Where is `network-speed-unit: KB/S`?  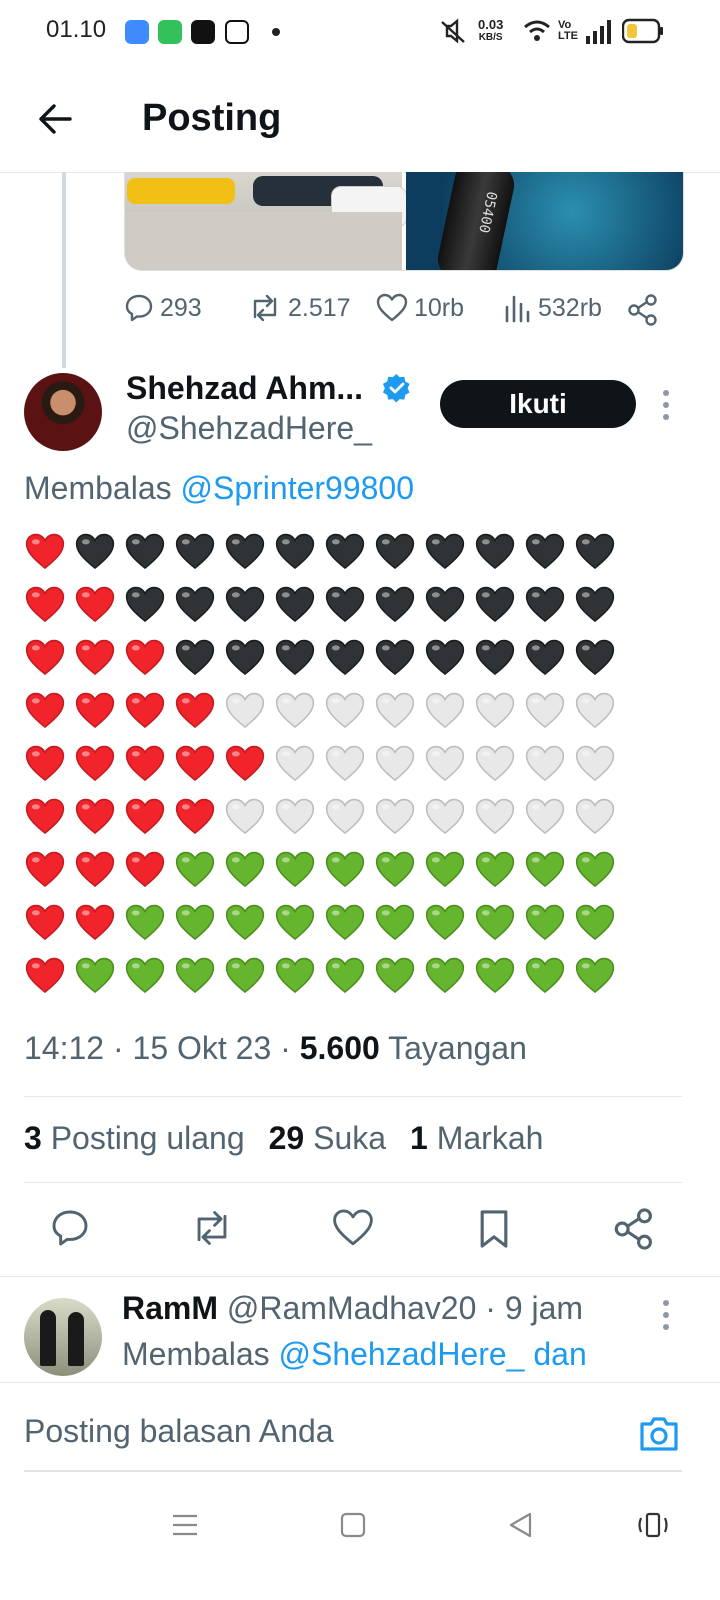
network-speed-unit: KB/S is located at coordinates (490, 37).